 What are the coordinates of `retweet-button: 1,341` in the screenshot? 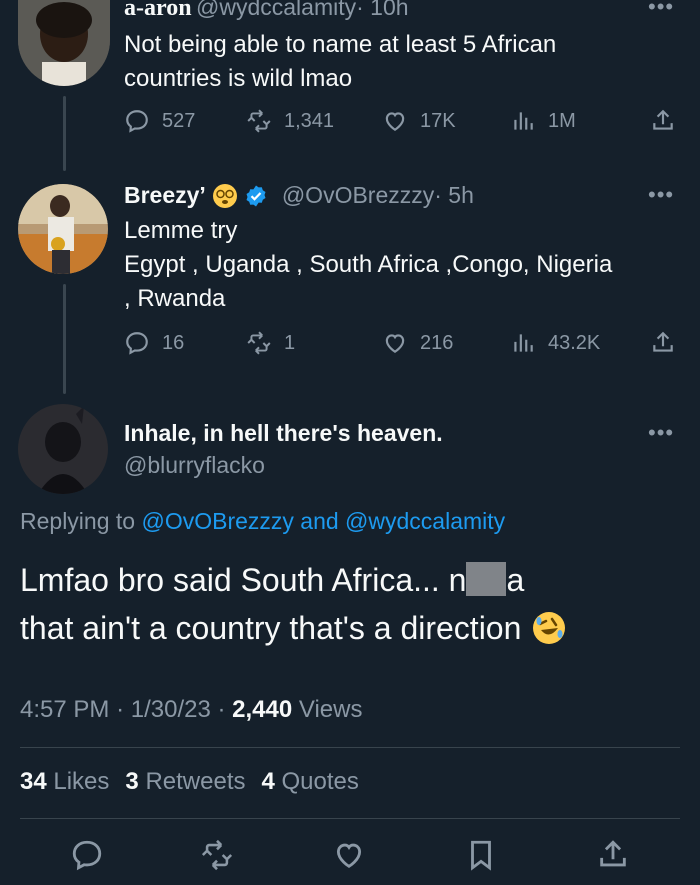 It's located at (290, 121).